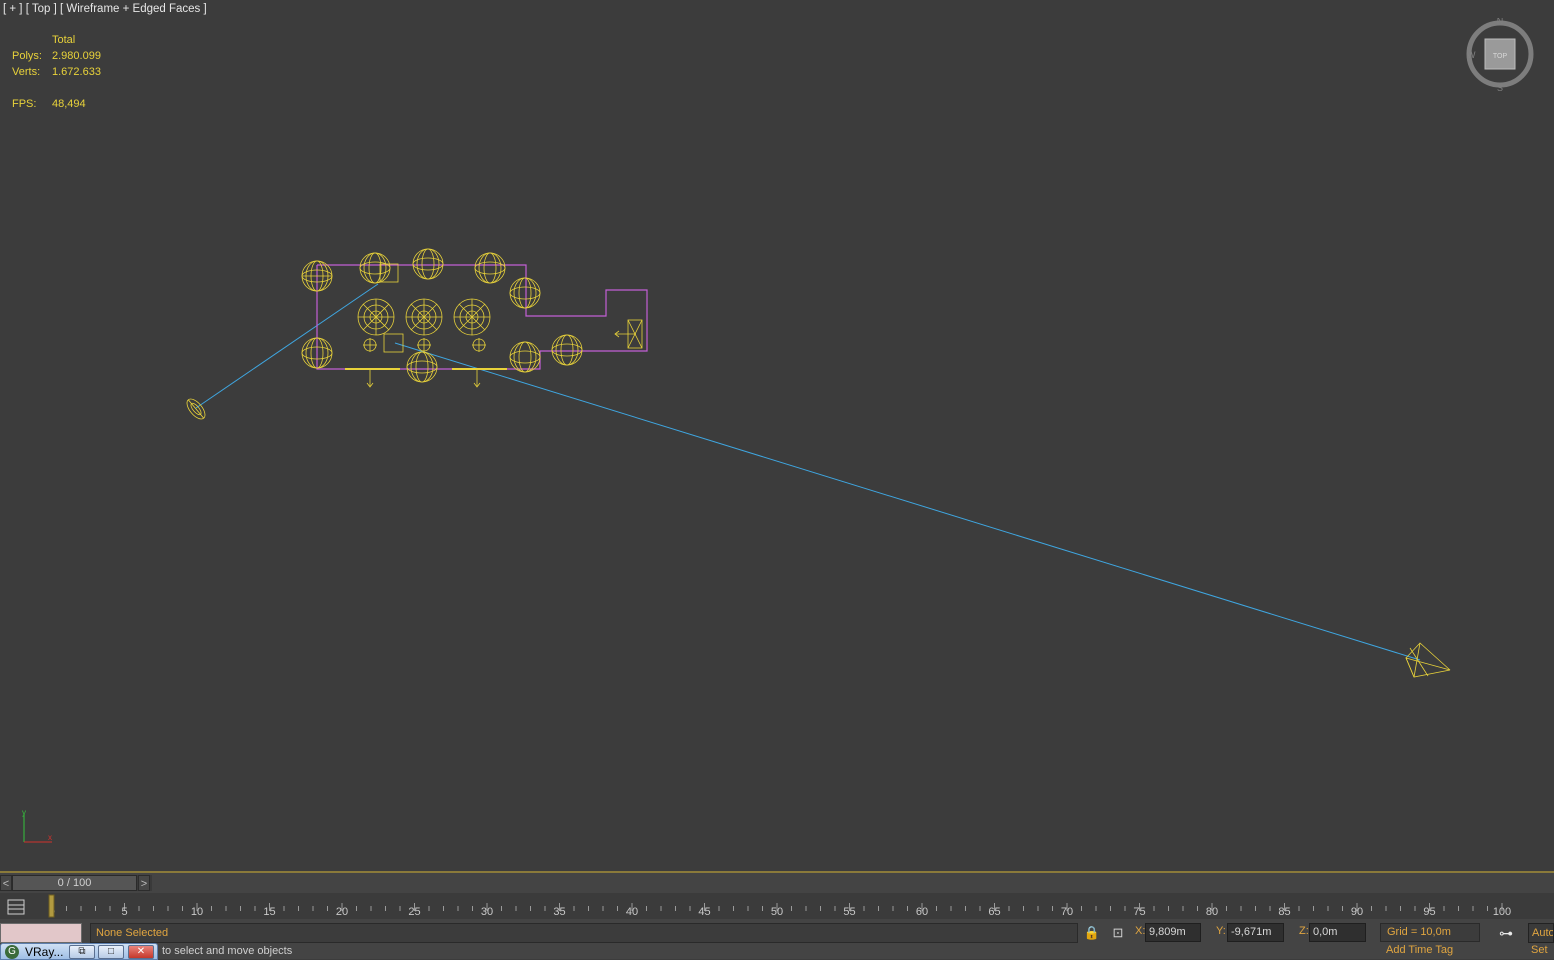  I want to click on mini-curve-editor-icon, so click(18, 907).